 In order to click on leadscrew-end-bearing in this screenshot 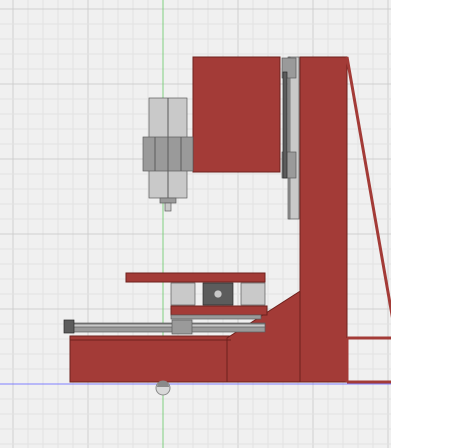, I will do `click(69, 326)`.